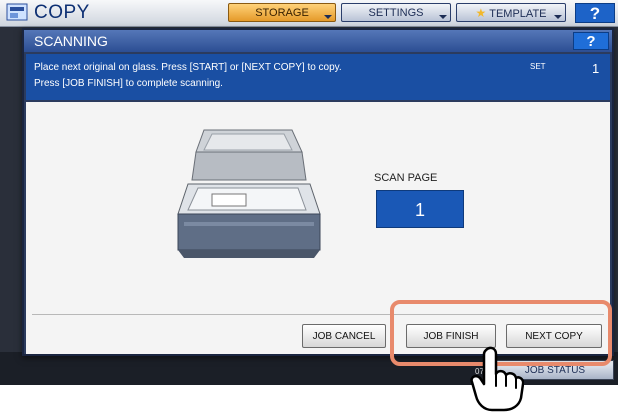 This screenshot has width=618, height=412. What do you see at coordinates (420, 209) in the screenshot?
I see `scan-page-count: 1` at bounding box center [420, 209].